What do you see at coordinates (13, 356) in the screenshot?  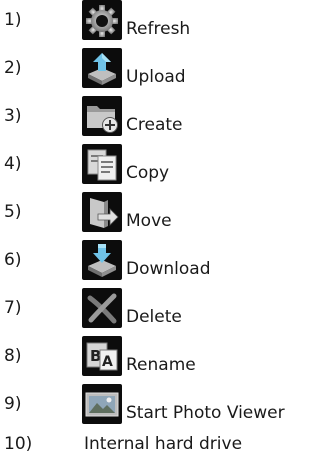 I see `item-number: 8)` at bounding box center [13, 356].